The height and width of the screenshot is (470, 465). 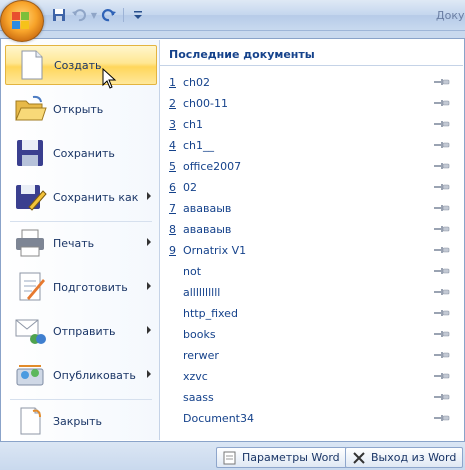 What do you see at coordinates (74, 243) in the screenshot?
I see `menu-item-label: Печать` at bounding box center [74, 243].